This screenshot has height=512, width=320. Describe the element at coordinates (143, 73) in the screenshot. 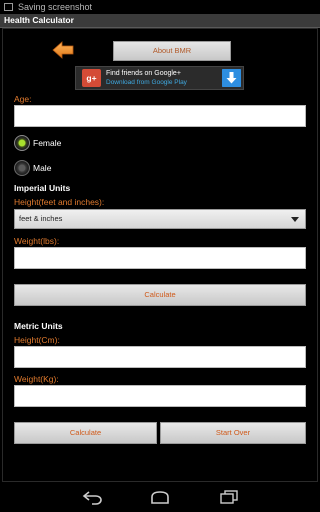

I see `ad-headline: Find friends on Google+` at that location.